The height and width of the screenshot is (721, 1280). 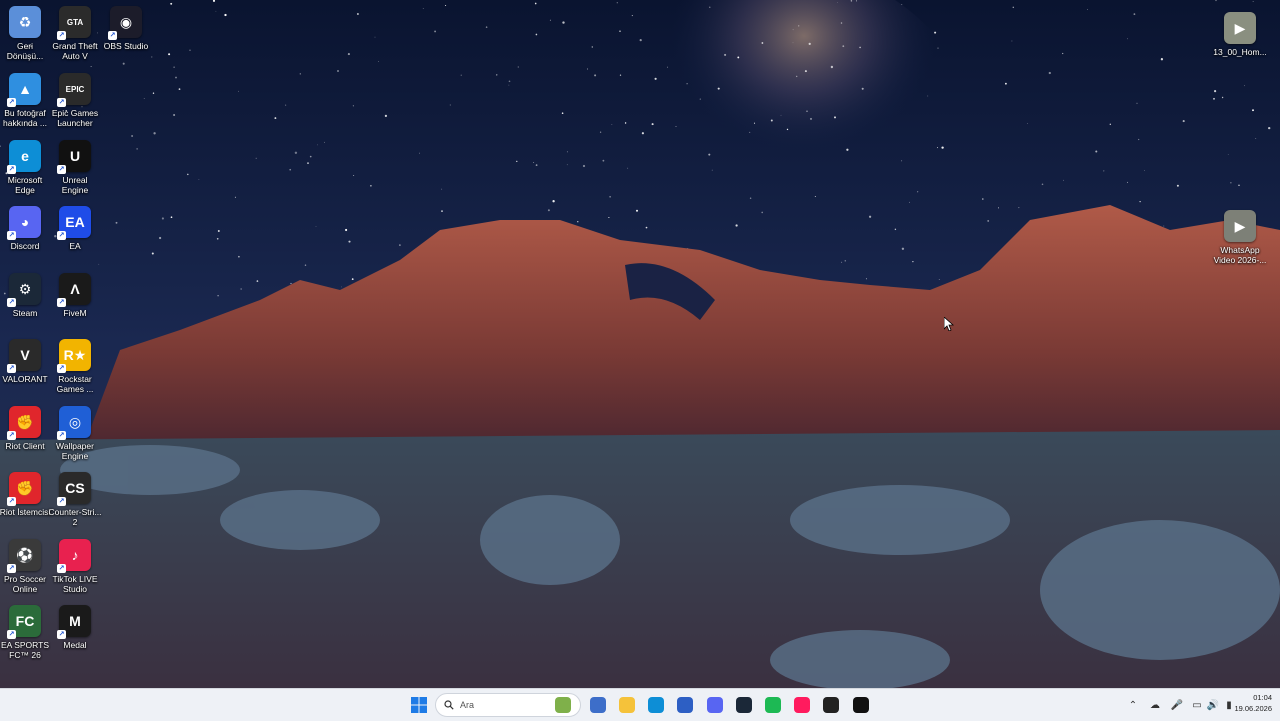 I want to click on taskbar-app-medal, so click(x=861, y=705).